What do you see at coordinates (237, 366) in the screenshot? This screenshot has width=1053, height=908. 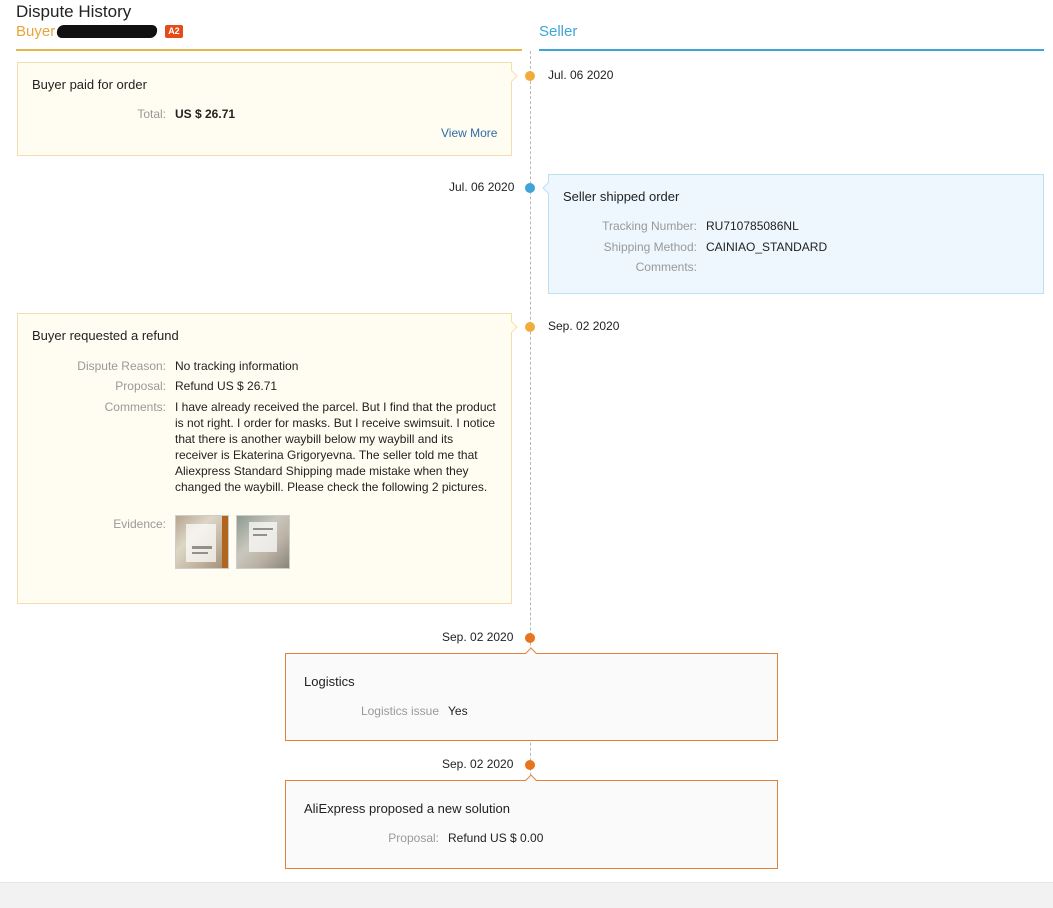 I see `dispute-reason-value: No tracking information` at bounding box center [237, 366].